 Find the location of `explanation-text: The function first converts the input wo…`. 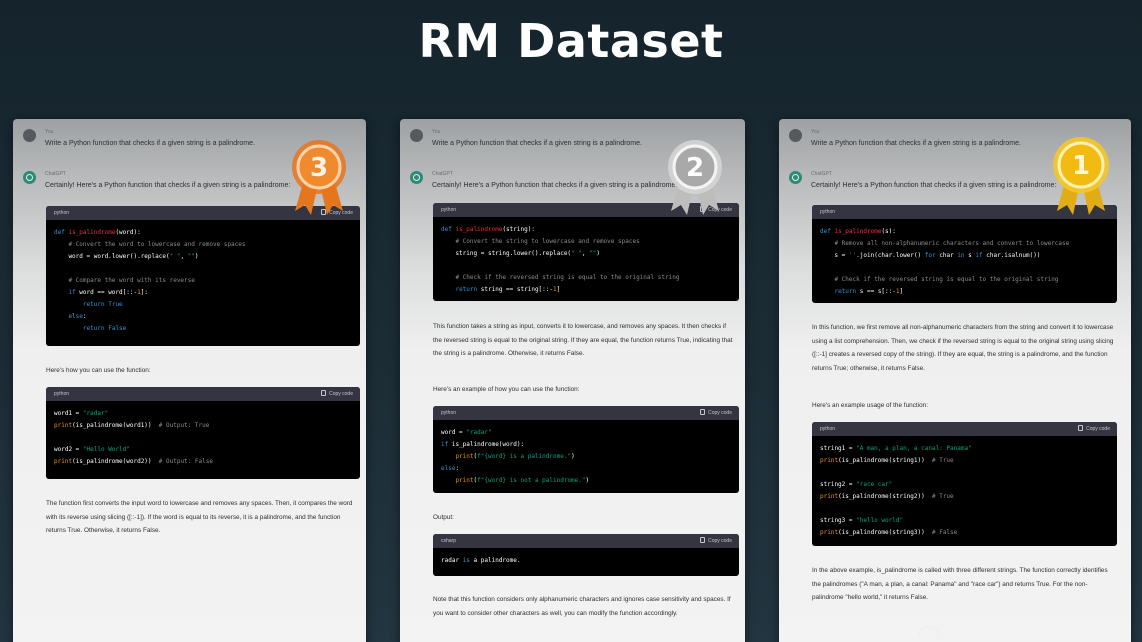

explanation-text: The function first converts the input wo… is located at coordinates (199, 517).